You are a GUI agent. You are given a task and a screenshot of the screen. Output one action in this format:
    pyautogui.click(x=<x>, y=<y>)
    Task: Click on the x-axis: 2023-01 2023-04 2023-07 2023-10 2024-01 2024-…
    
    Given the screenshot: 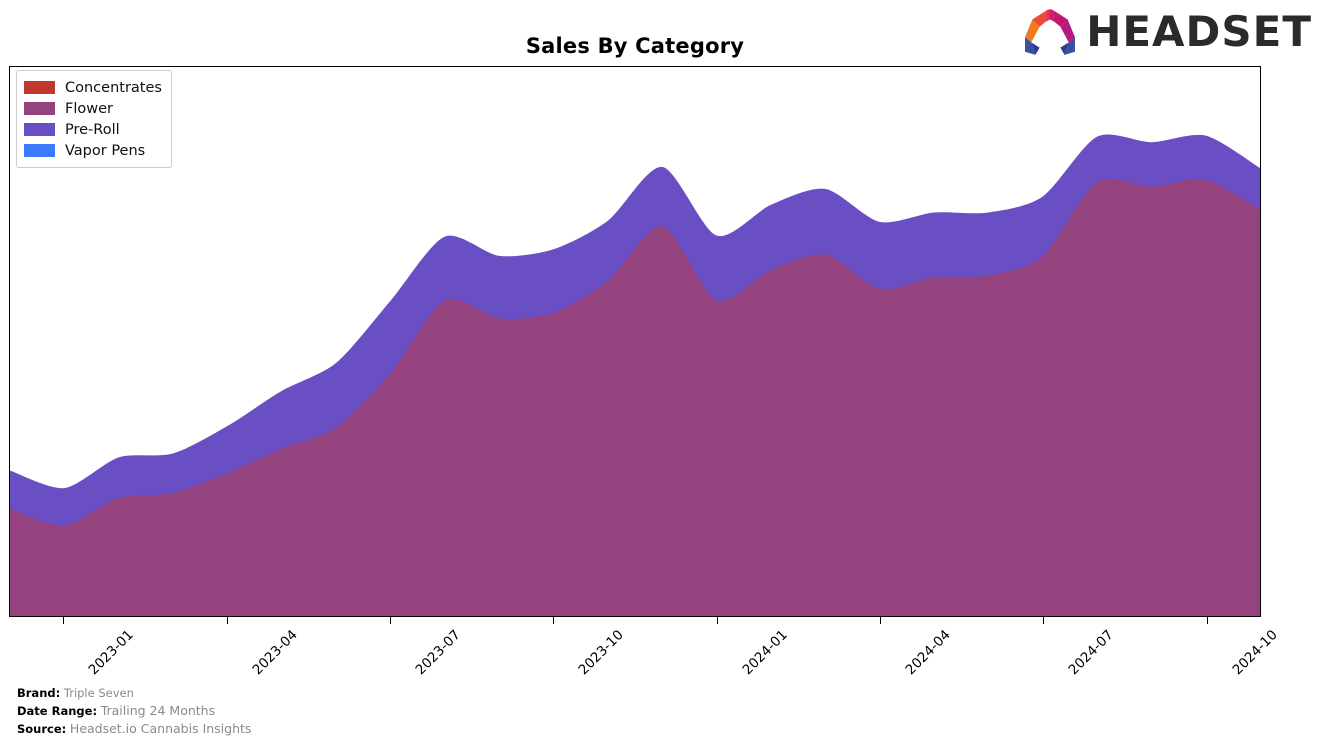 What is the action you would take?
    pyautogui.click(x=644, y=652)
    